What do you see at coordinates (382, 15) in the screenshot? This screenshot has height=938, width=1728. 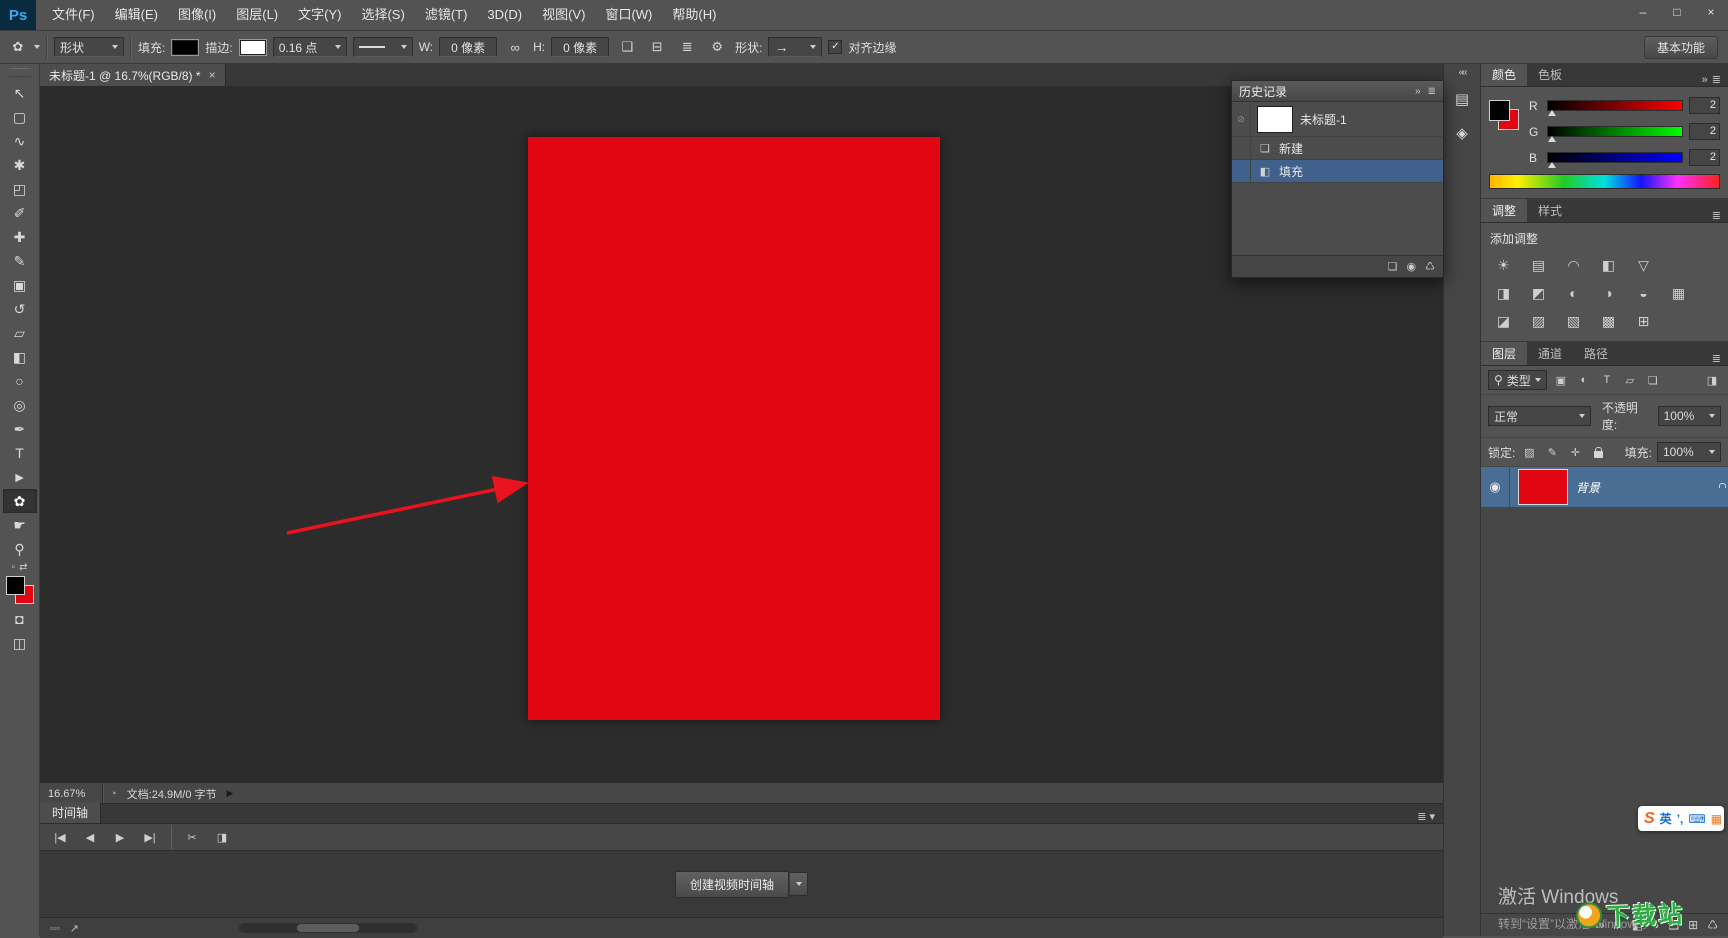 I see `menu-select: 选择(S)` at bounding box center [382, 15].